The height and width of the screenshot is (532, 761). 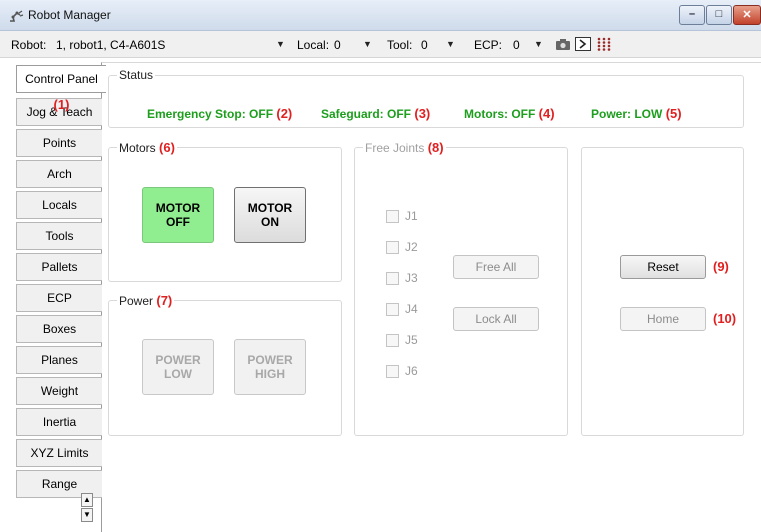 I want to click on reset-button: Reset, so click(x=663, y=267).